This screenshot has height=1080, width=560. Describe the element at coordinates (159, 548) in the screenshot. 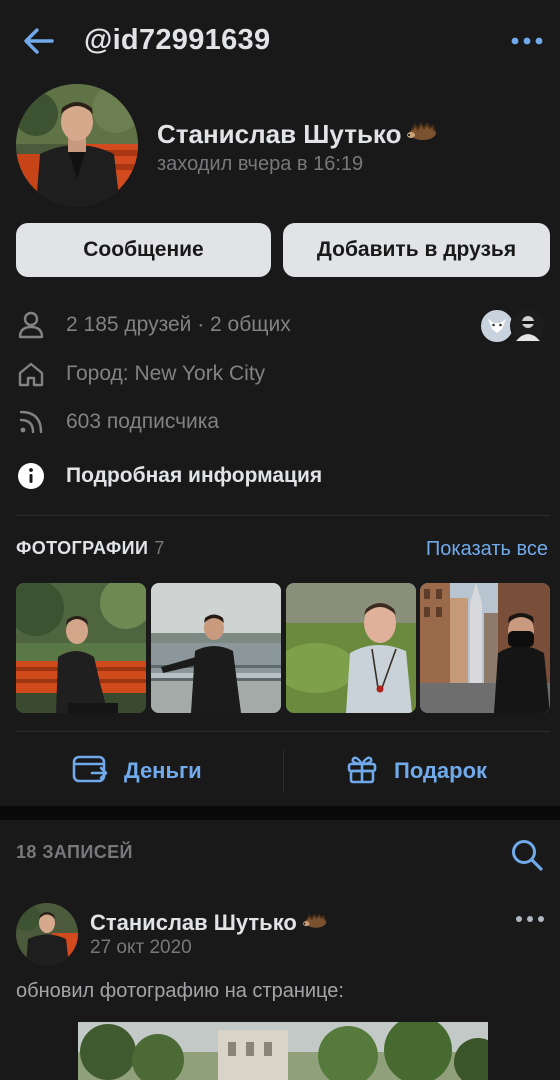

I see `photos-count: 7` at that location.